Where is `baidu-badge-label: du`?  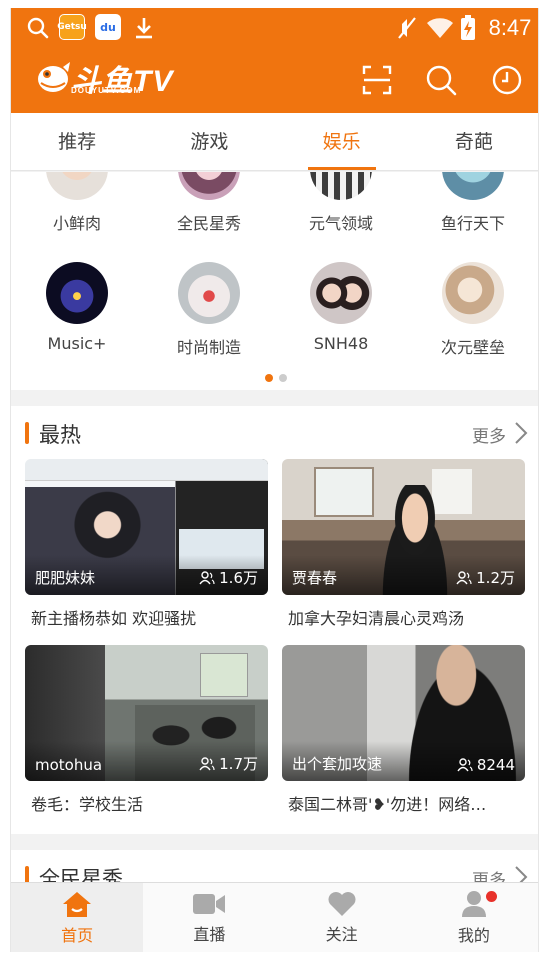
baidu-badge-label: du is located at coordinates (108, 27).